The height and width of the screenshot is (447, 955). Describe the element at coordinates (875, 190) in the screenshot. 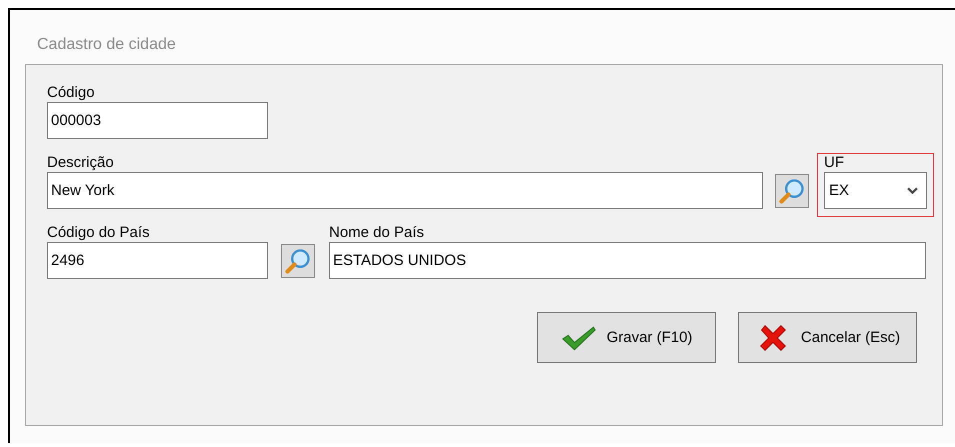

I see `state-dropdown: EX` at that location.